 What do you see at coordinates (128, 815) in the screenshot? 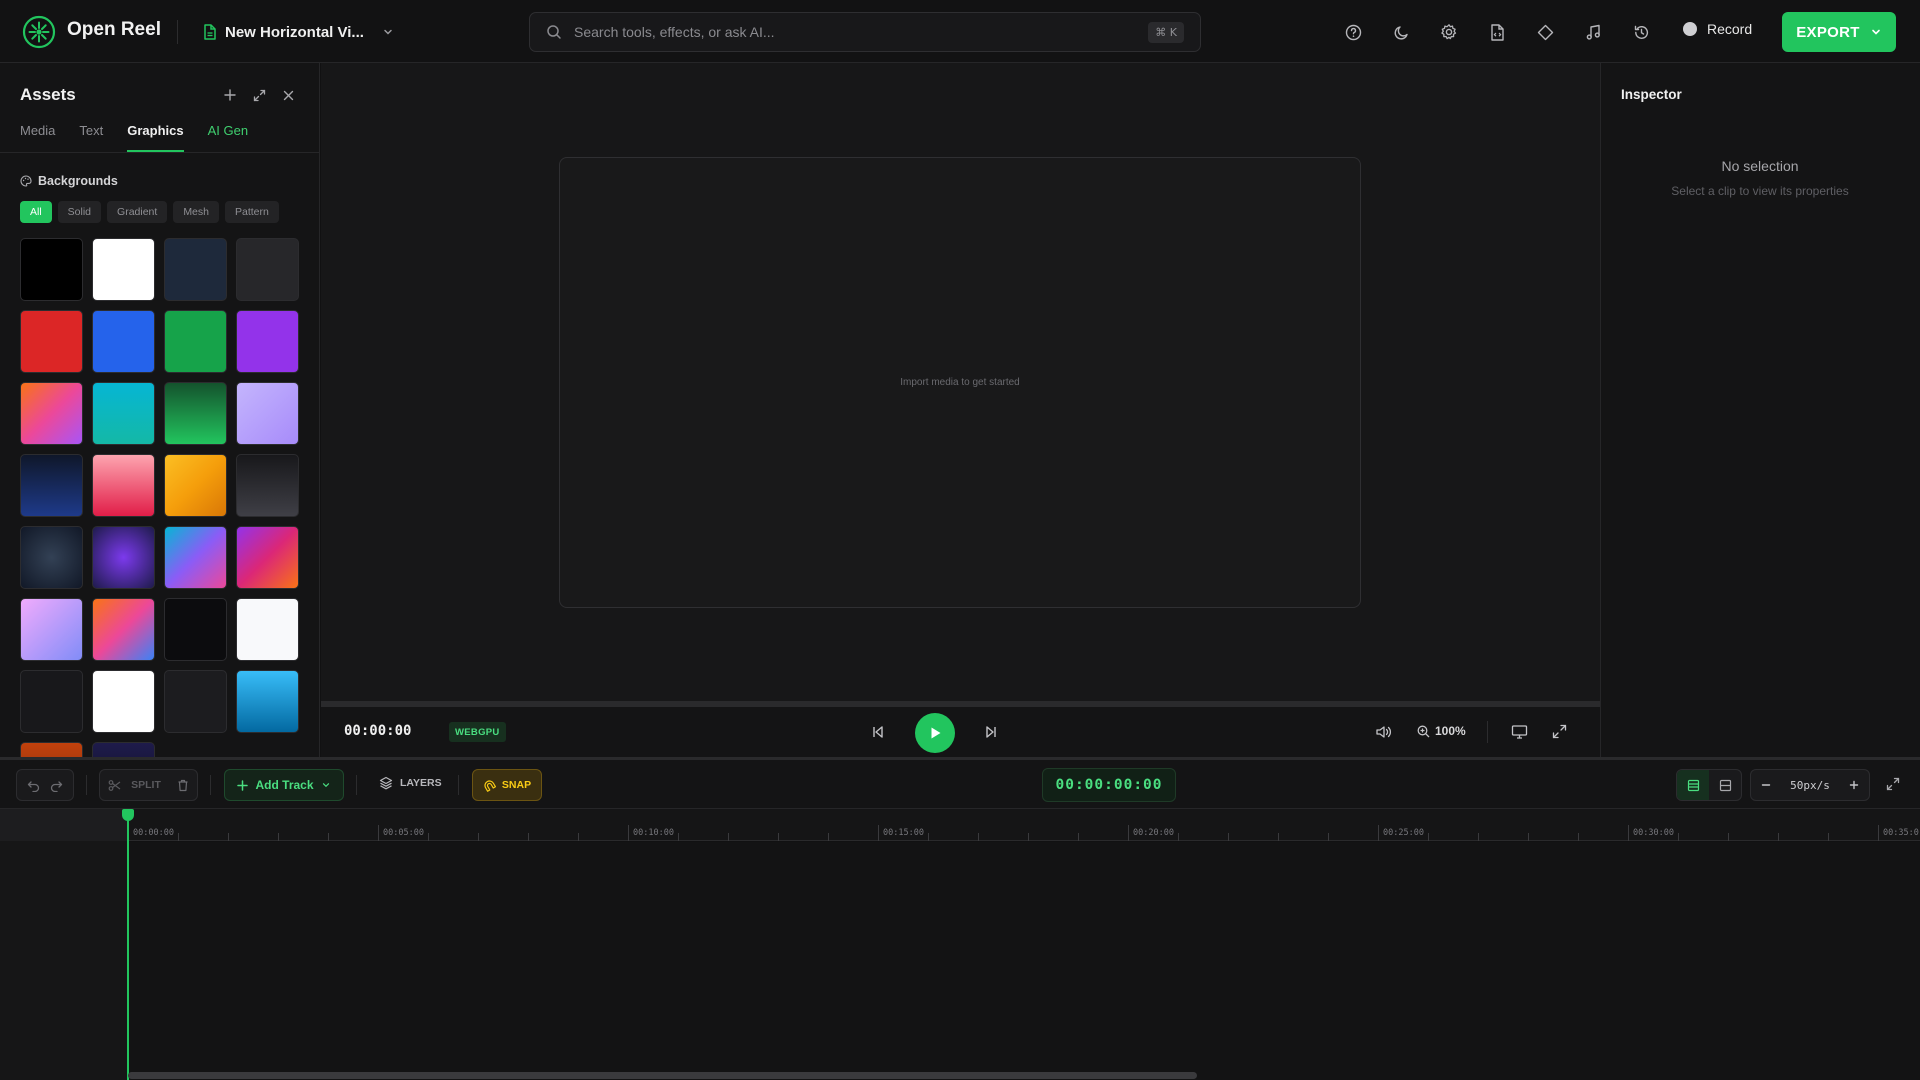
I see `playhead-handle` at bounding box center [128, 815].